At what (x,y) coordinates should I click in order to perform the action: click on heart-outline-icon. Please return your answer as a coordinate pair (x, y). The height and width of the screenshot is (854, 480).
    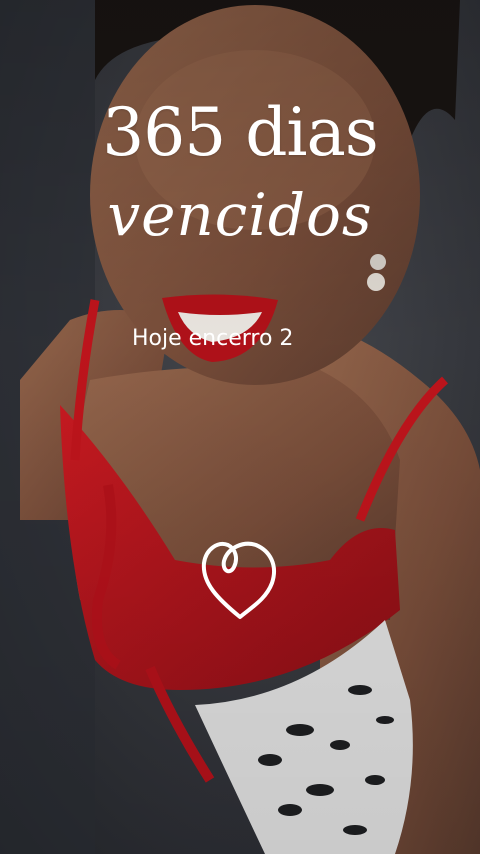
    Looking at the image, I should click on (238, 580).